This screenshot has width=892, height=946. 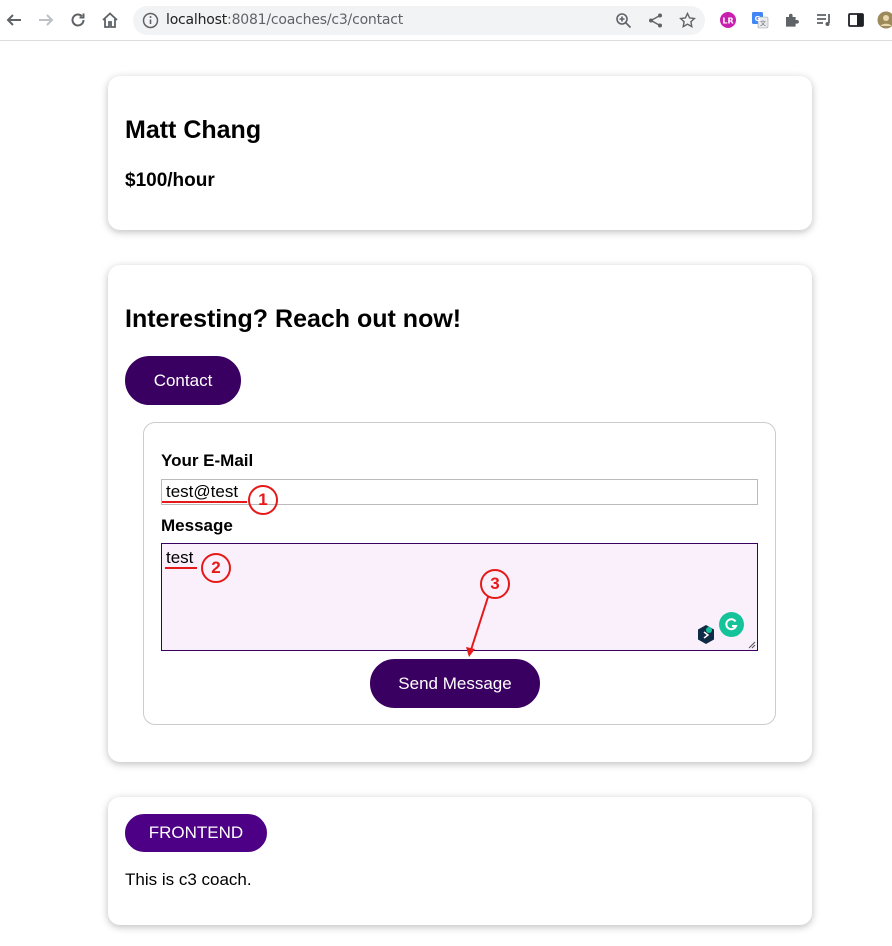 I want to click on coach-description: This is c3 coach., so click(x=188, y=879).